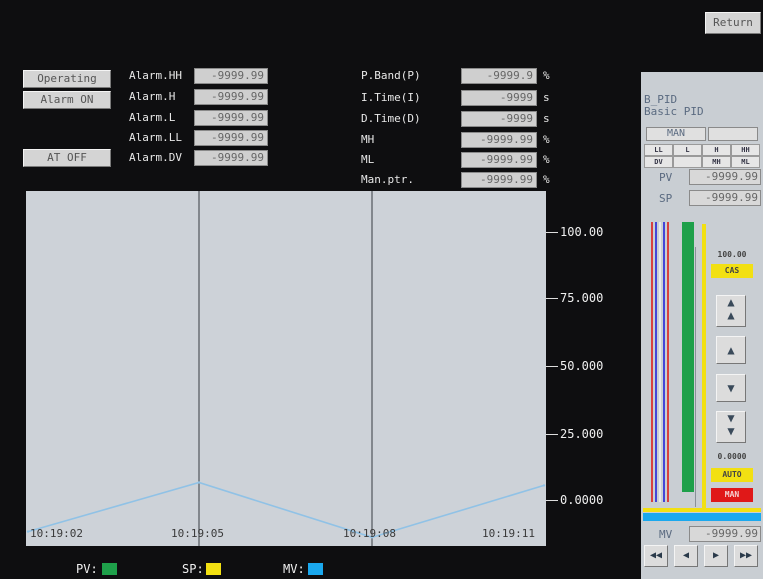 This screenshot has height=579, width=763. Describe the element at coordinates (732, 475) in the screenshot. I see `auto-button: AUTO` at that location.